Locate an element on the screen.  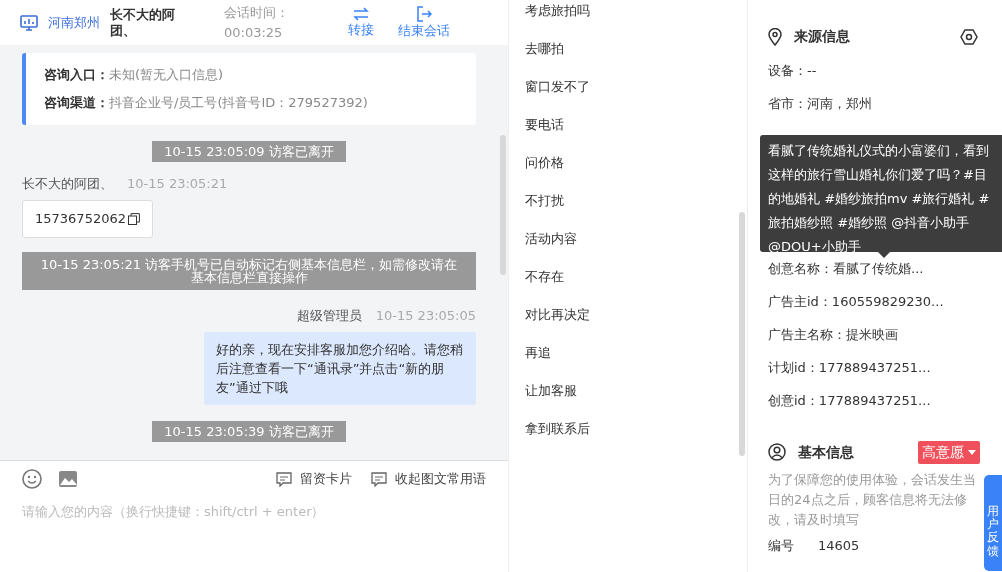
source-field: 设备：-- is located at coordinates (792, 70).